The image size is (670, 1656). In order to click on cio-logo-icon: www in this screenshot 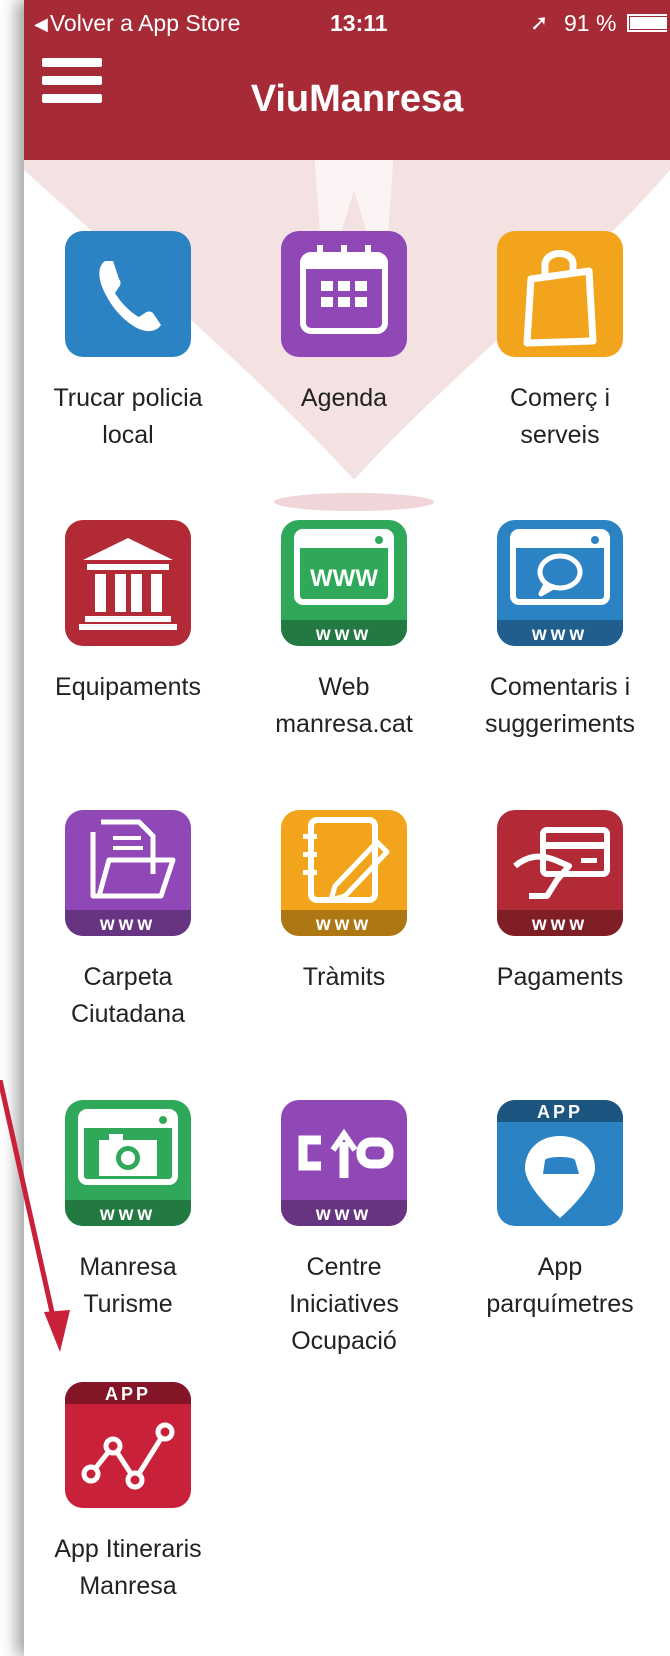, I will do `click(344, 1177)`.